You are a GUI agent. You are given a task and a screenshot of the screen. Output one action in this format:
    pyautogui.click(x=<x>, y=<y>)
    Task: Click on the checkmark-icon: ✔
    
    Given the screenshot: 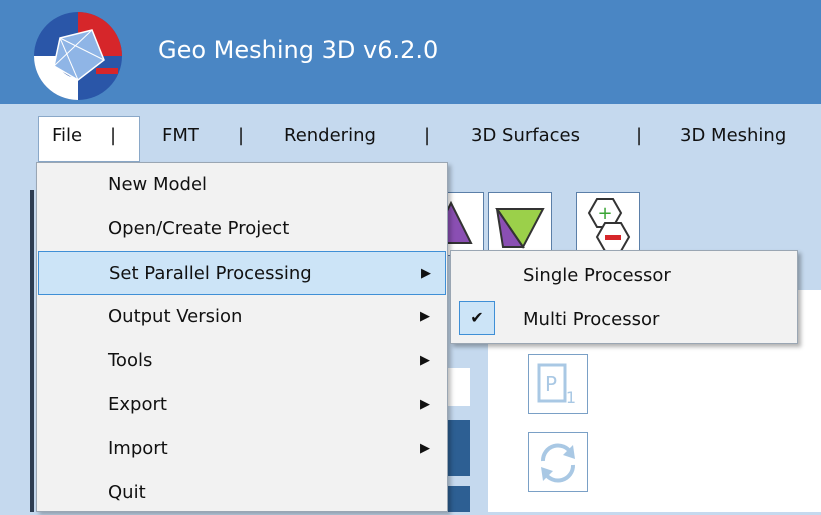 What is the action you would take?
    pyautogui.click(x=477, y=318)
    